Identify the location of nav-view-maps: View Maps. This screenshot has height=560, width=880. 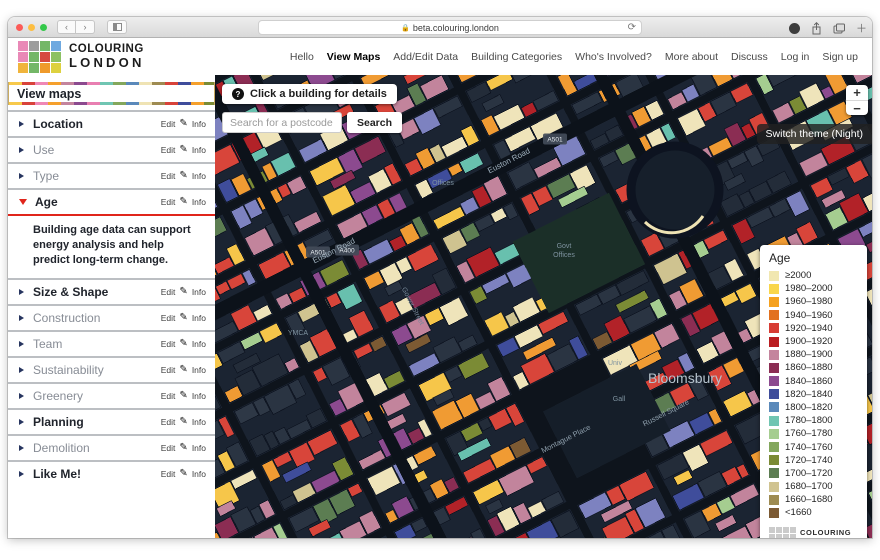
(354, 57).